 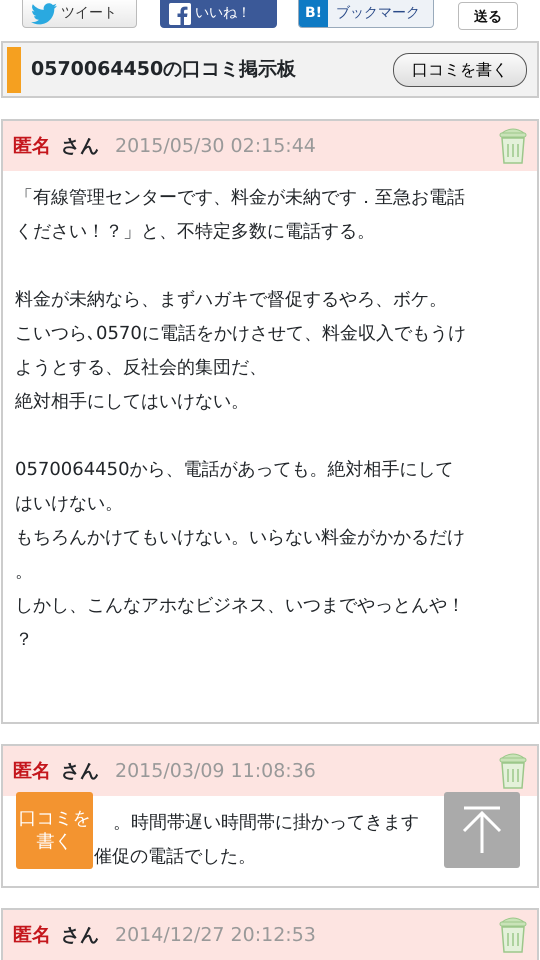 What do you see at coordinates (240, 334) in the screenshot?
I see `post-text-line: こいつら､0570に電話をかけさせて、料金収入でもうけ` at bounding box center [240, 334].